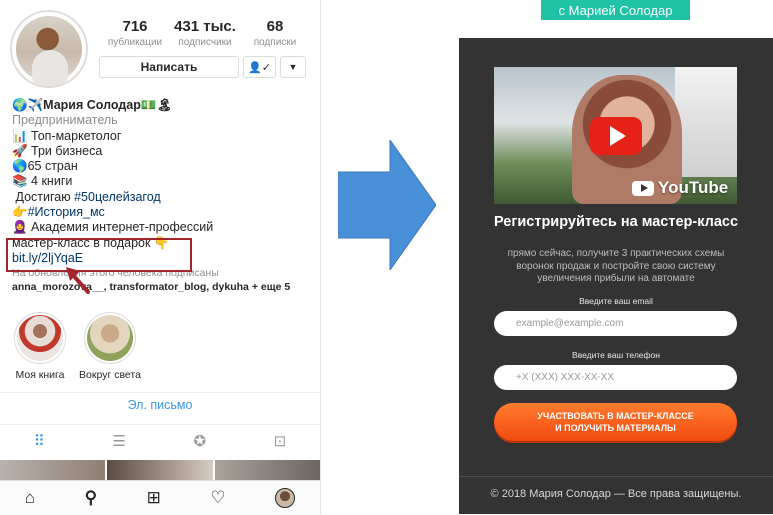 The image size is (773, 515). I want to click on stat-following-value: 68, so click(275, 26).